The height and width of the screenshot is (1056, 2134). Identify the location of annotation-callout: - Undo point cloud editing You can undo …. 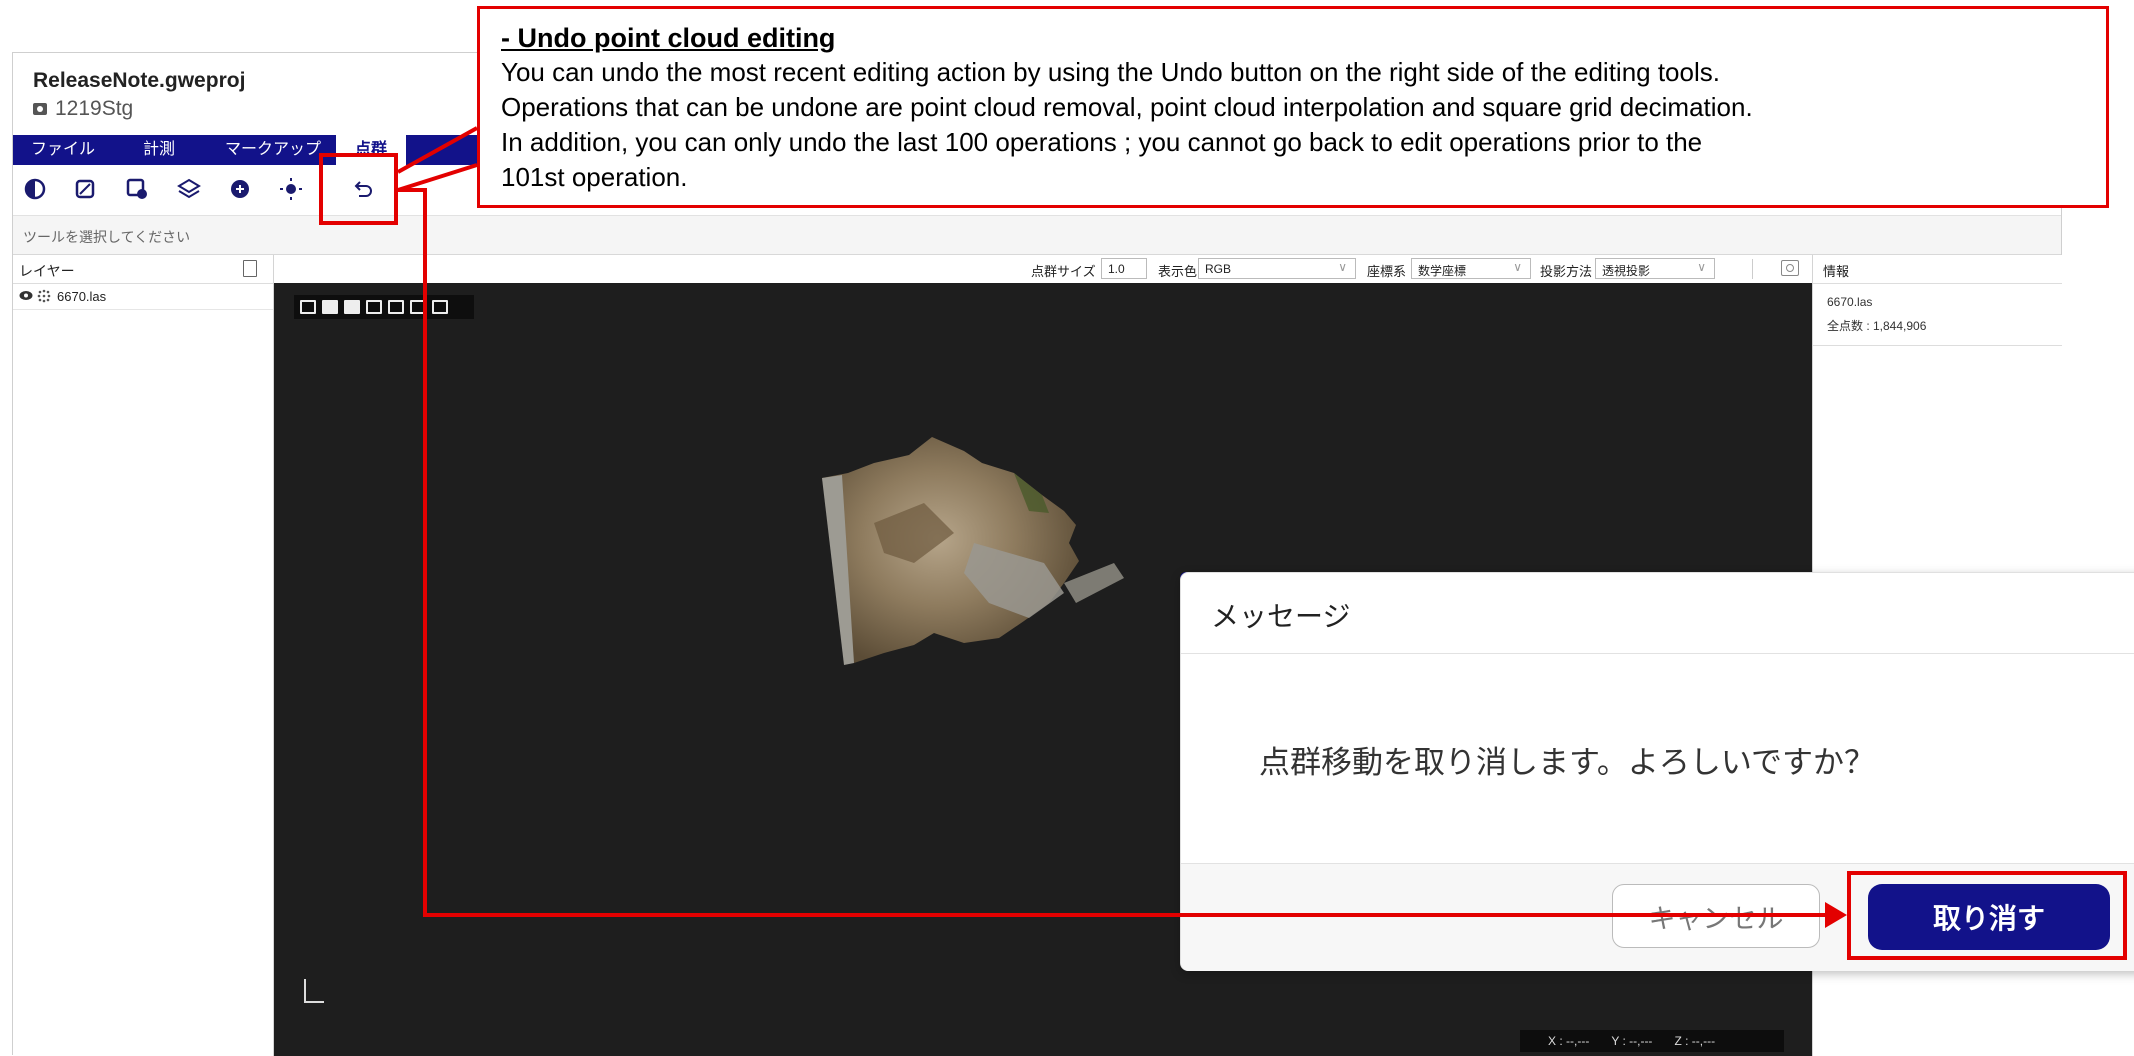
(1293, 107).